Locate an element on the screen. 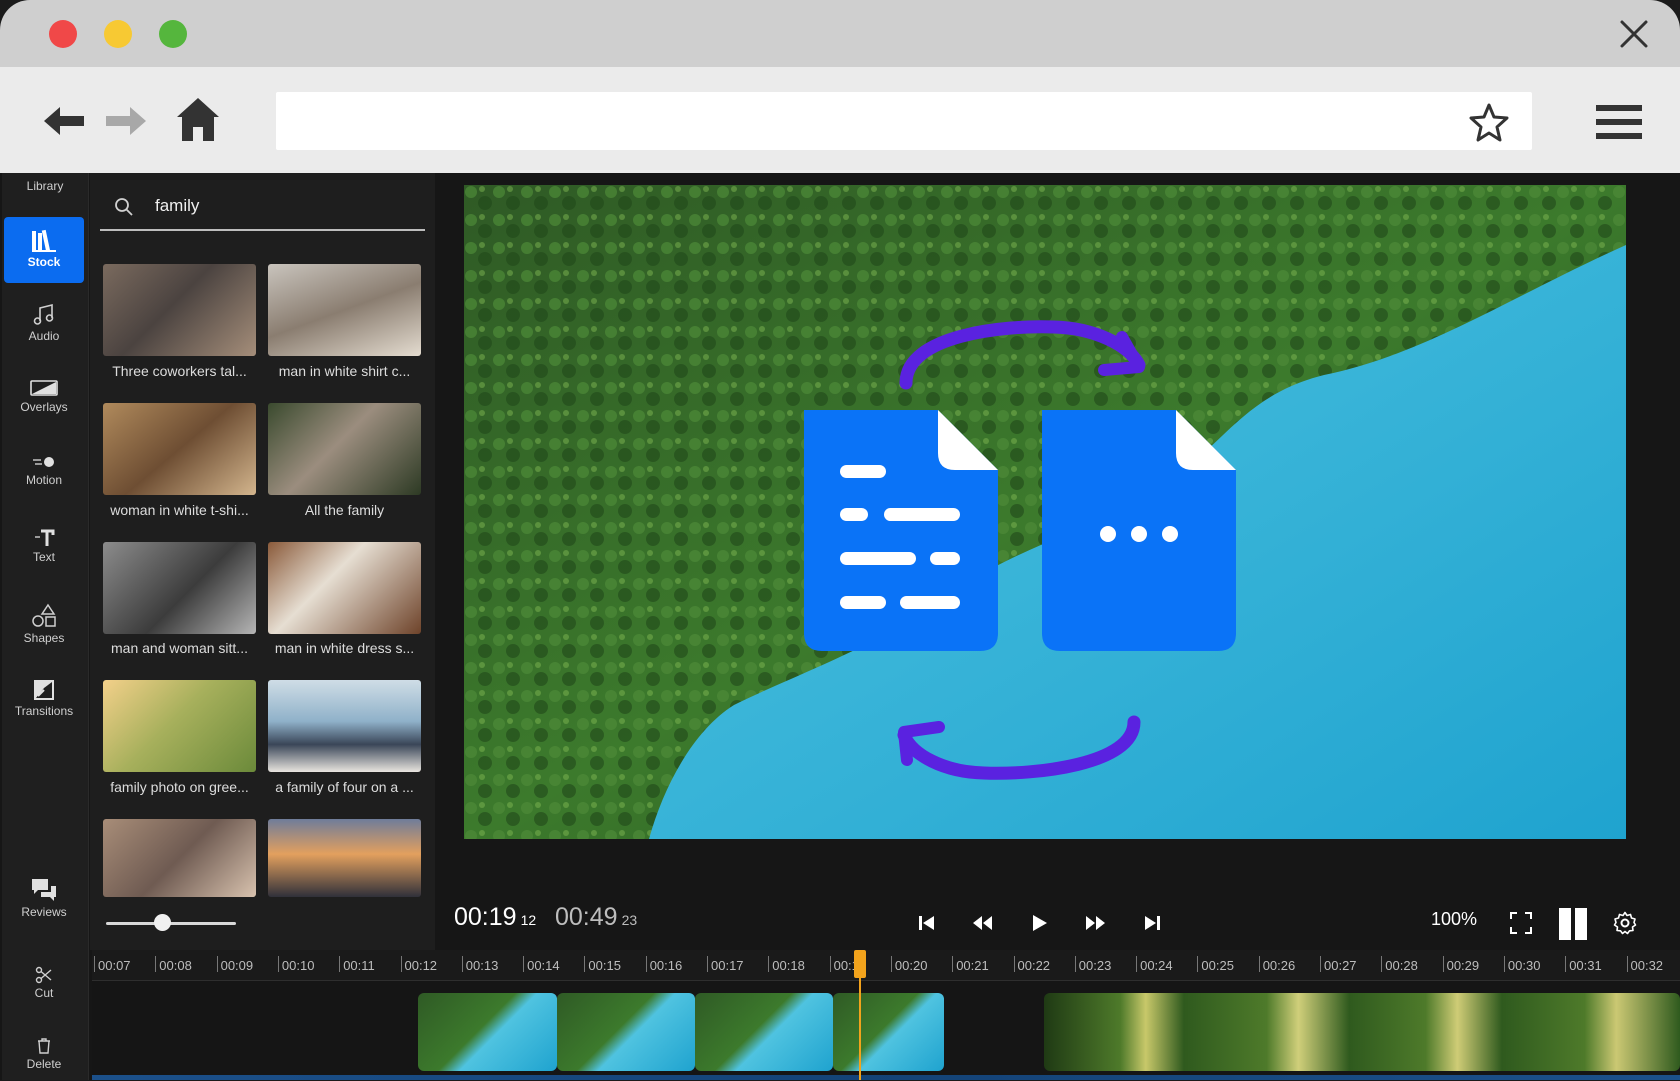  current-frame-value: 12 is located at coordinates (528, 920).